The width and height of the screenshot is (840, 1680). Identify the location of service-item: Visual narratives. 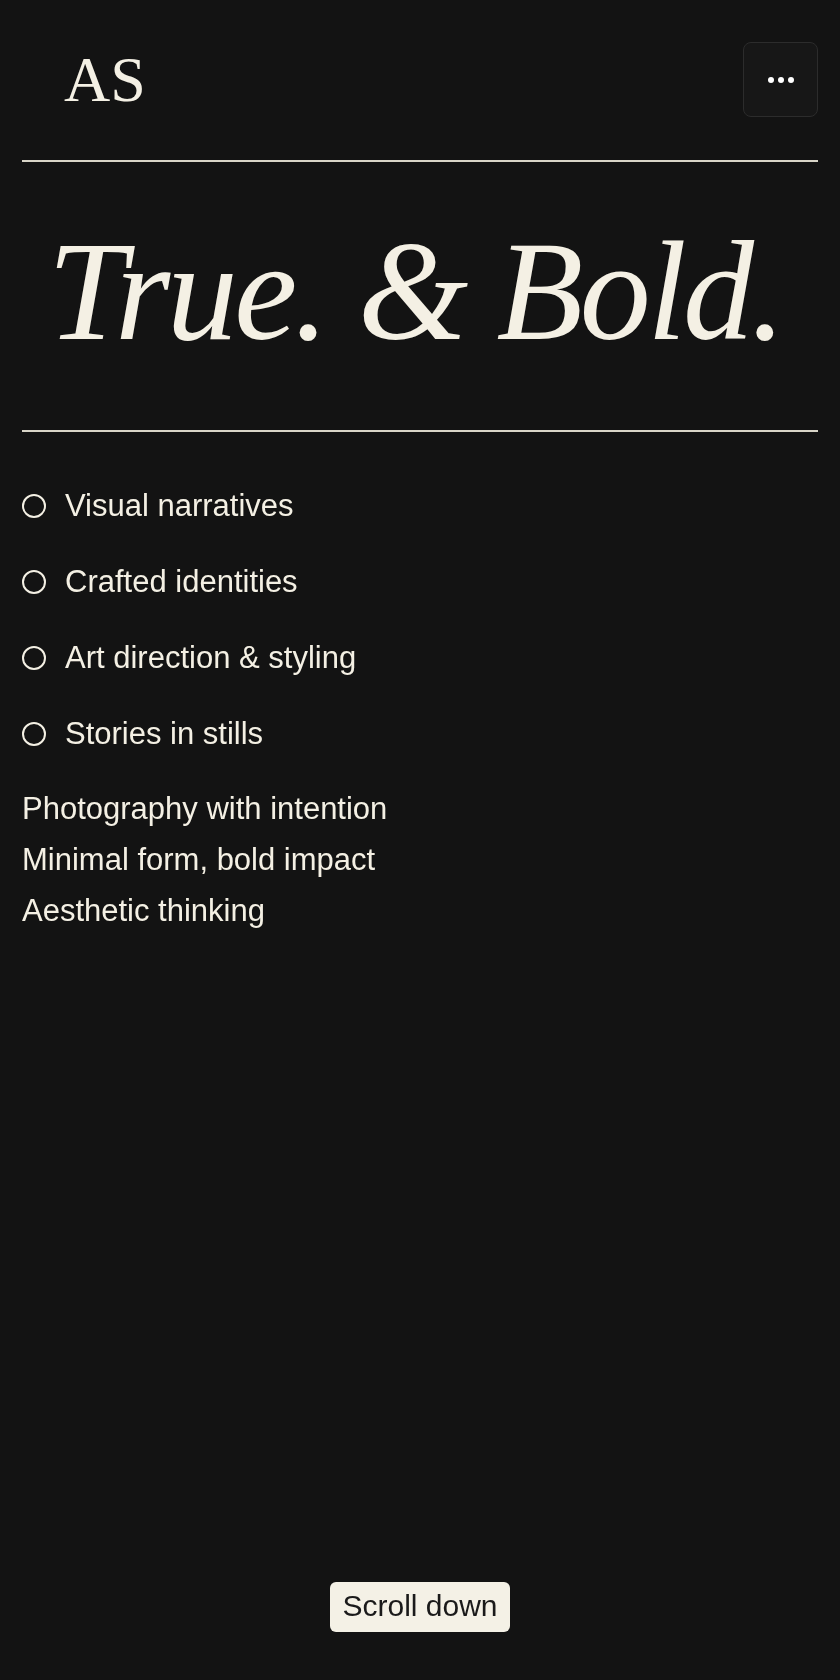
(179, 506).